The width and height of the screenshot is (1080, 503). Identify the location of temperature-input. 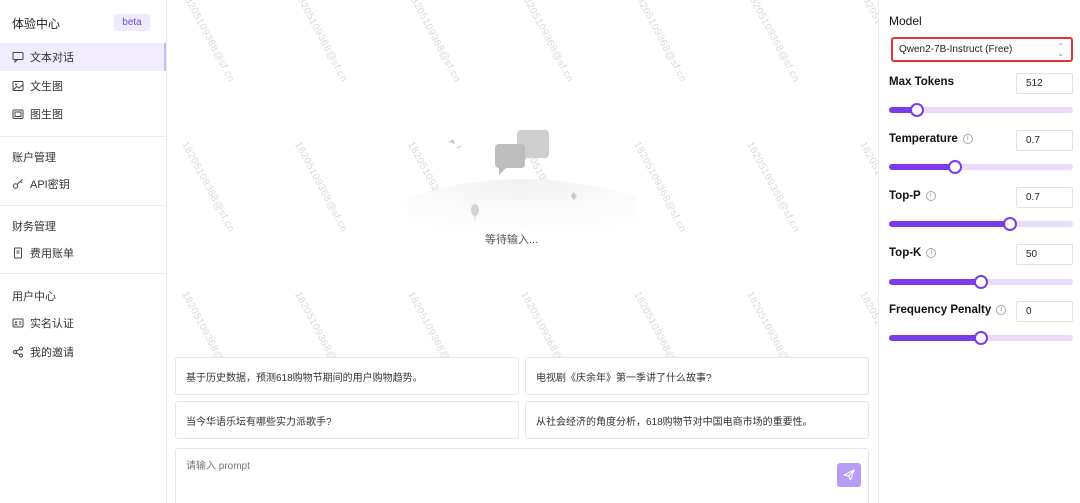
(1044, 140).